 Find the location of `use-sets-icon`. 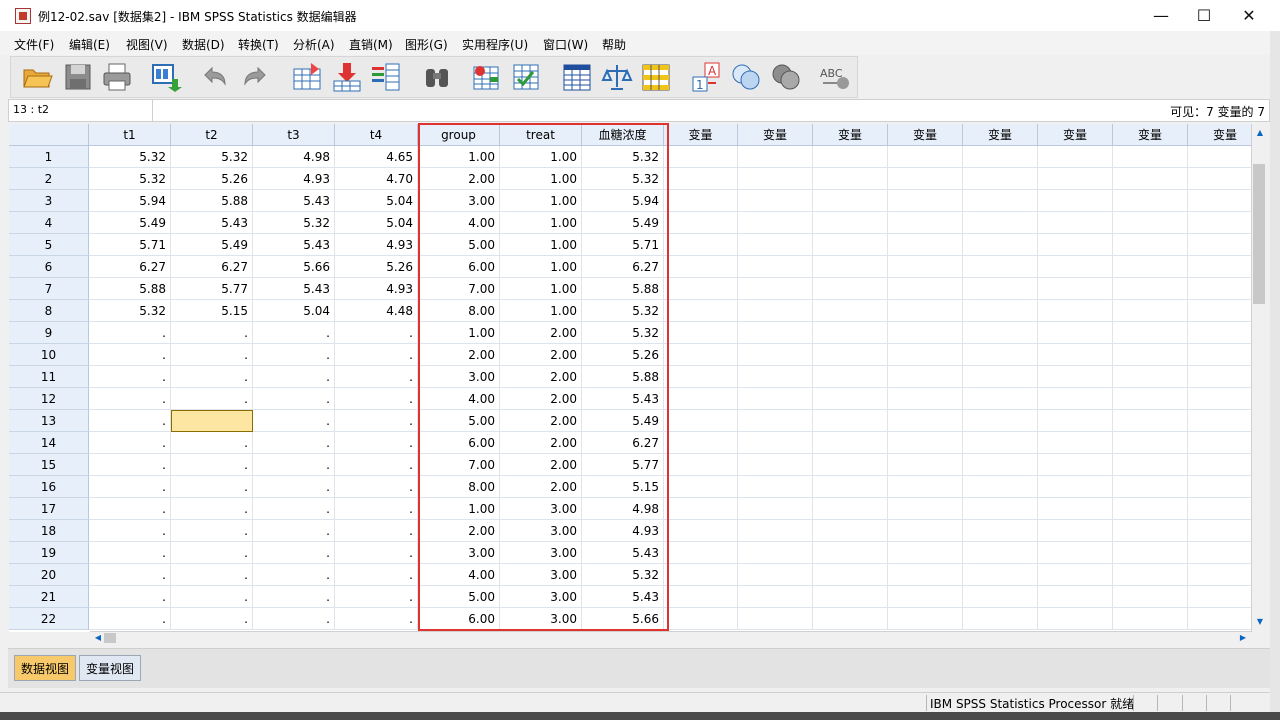

use-sets-icon is located at coordinates (746, 77).